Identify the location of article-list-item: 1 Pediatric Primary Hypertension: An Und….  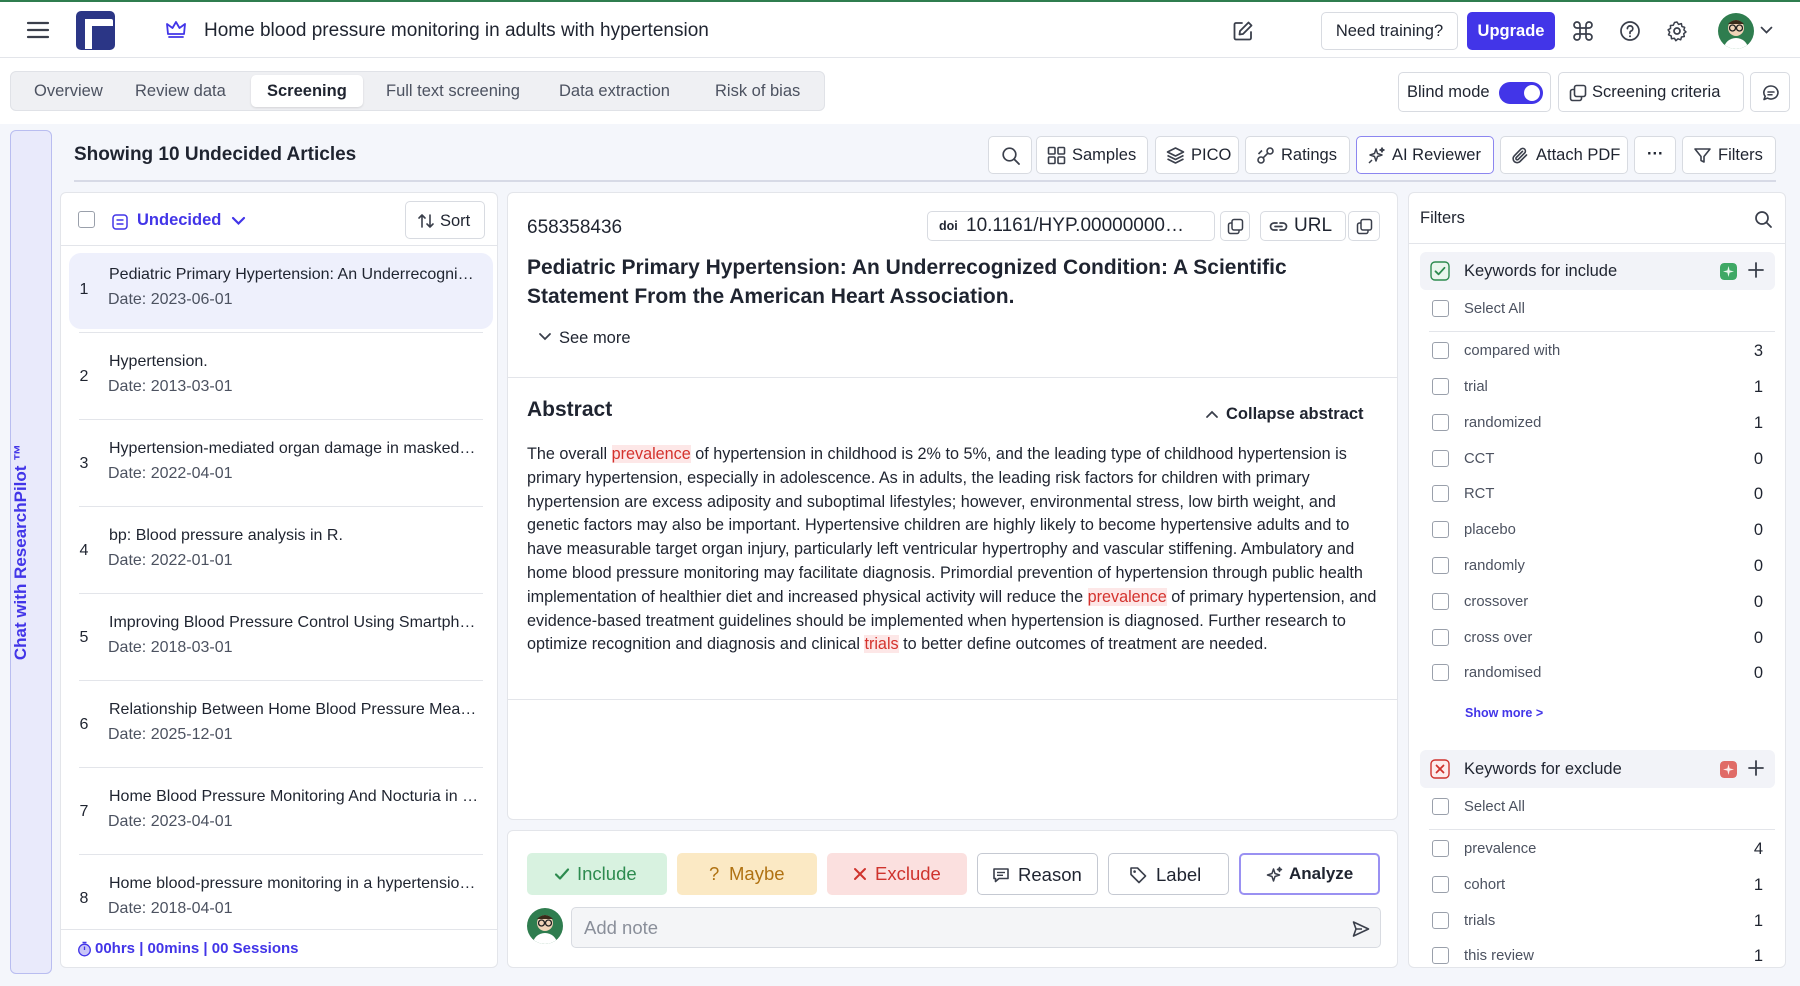
(281, 291).